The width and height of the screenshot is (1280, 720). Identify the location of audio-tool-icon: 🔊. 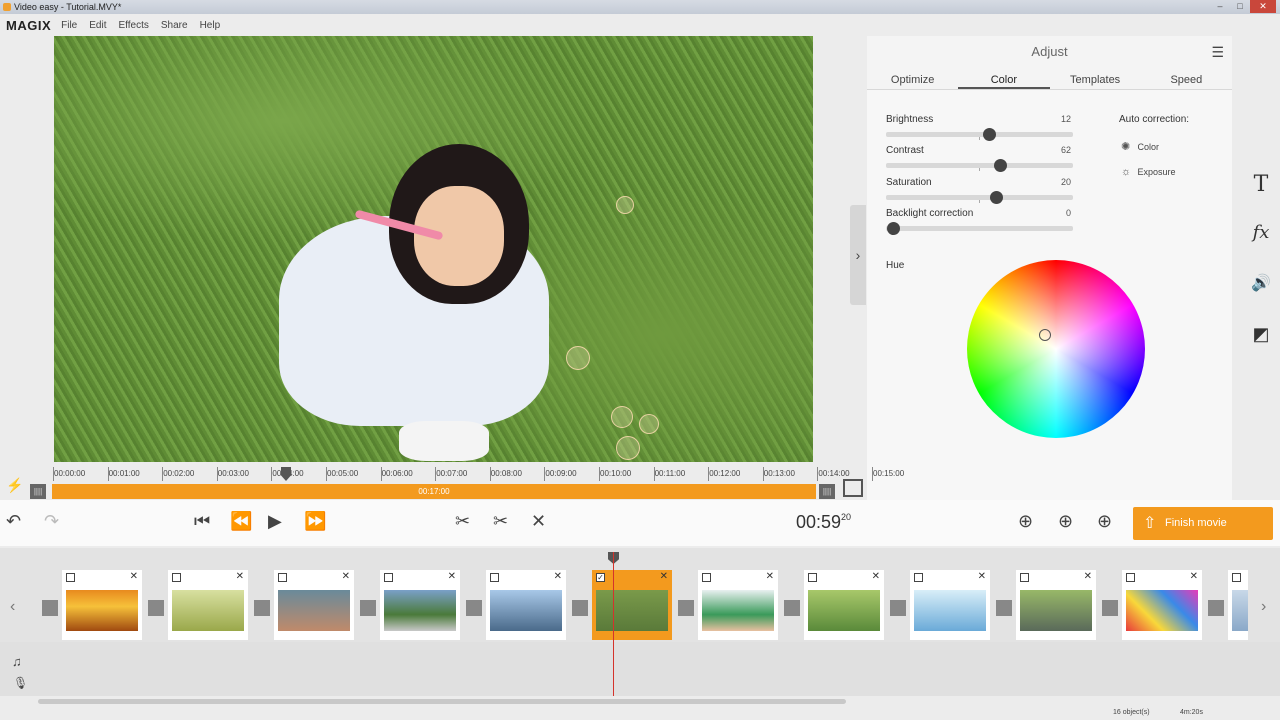
(1261, 283).